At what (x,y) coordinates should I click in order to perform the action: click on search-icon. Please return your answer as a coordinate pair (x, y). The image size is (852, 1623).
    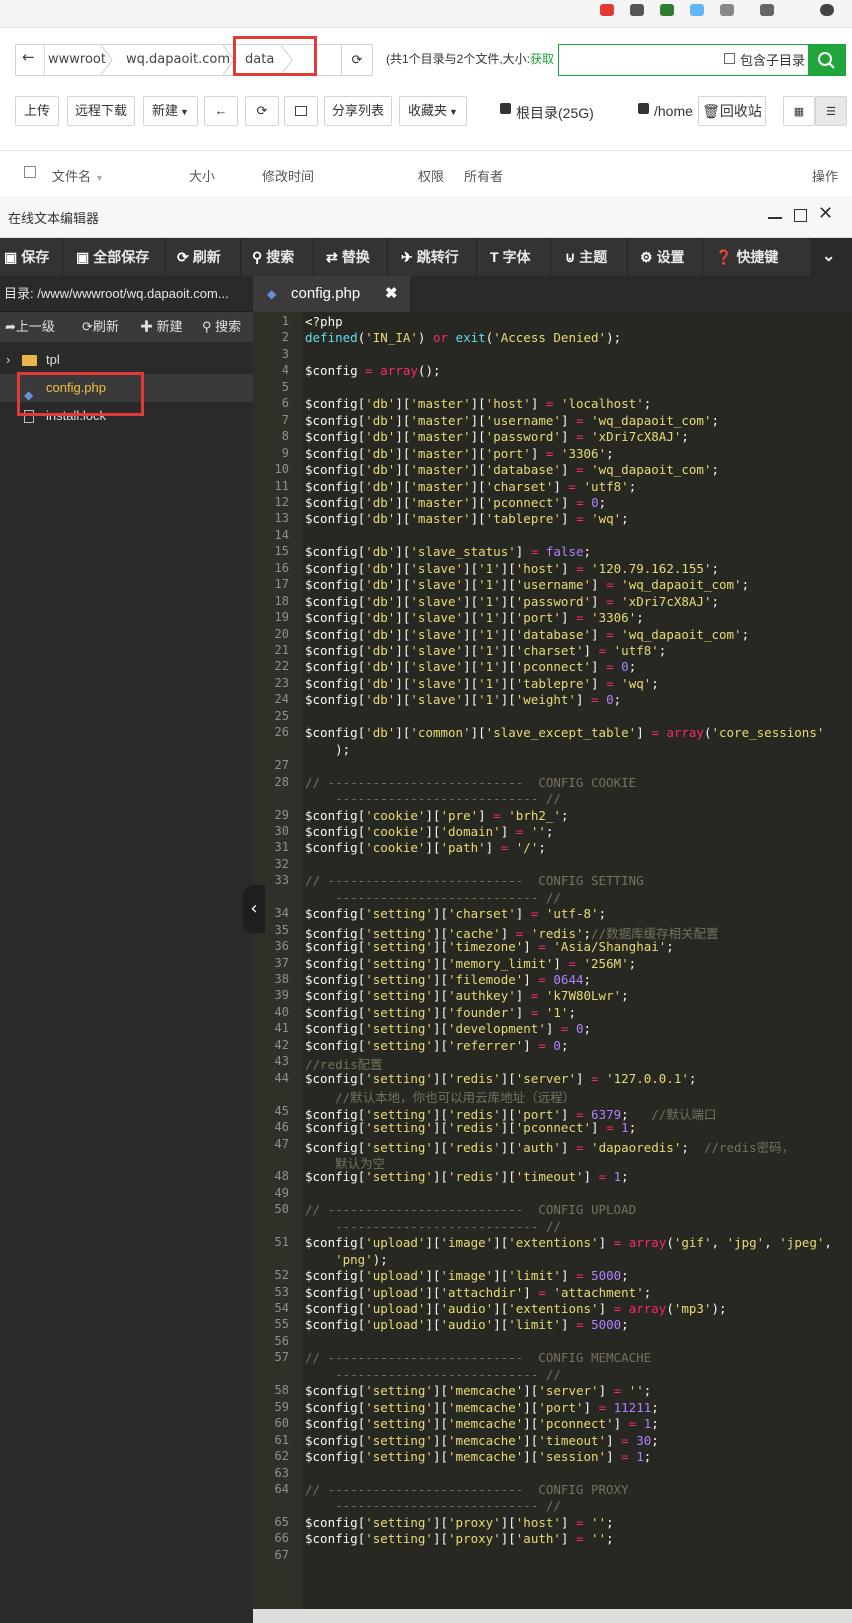
    Looking at the image, I should click on (826, 60).